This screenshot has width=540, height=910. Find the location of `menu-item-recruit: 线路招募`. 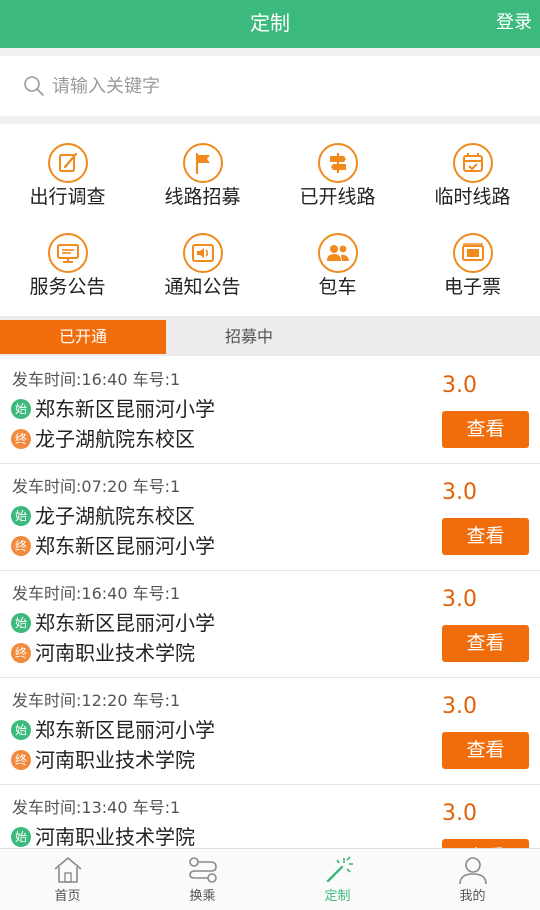

menu-item-recruit: 线路招募 is located at coordinates (202, 169).